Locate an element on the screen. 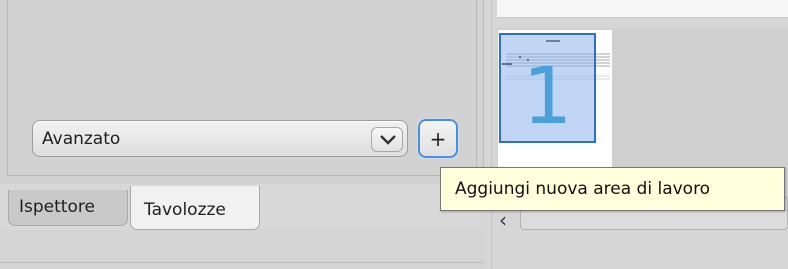 The height and width of the screenshot is (269, 788). chevron-left-icon: ‹ is located at coordinates (503, 220).